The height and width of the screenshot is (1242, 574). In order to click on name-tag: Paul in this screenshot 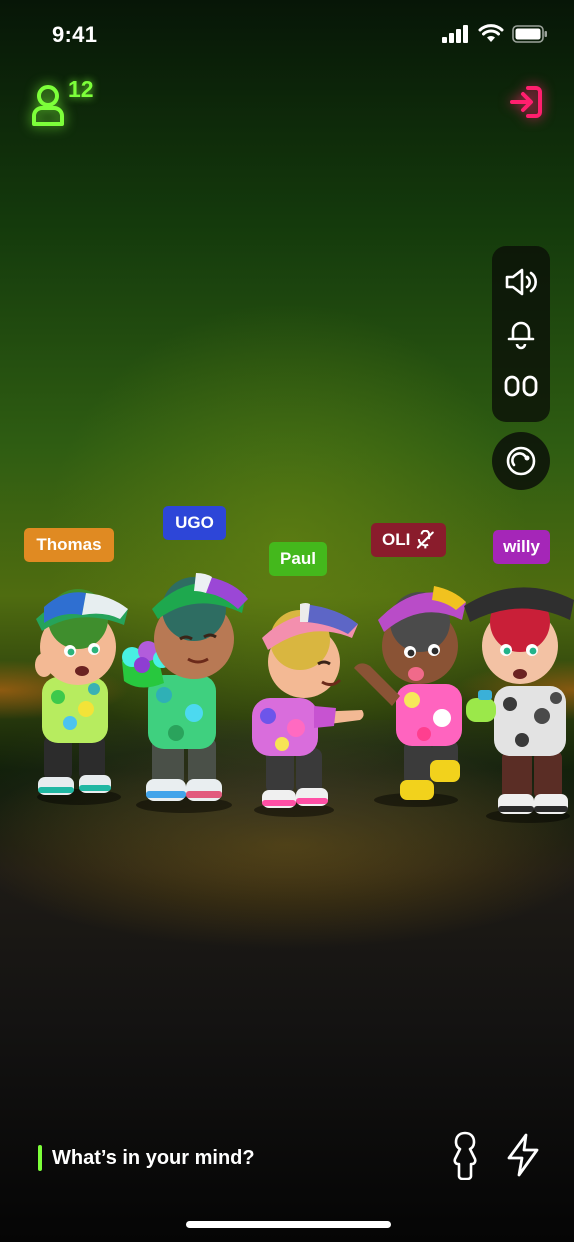, I will do `click(298, 559)`.